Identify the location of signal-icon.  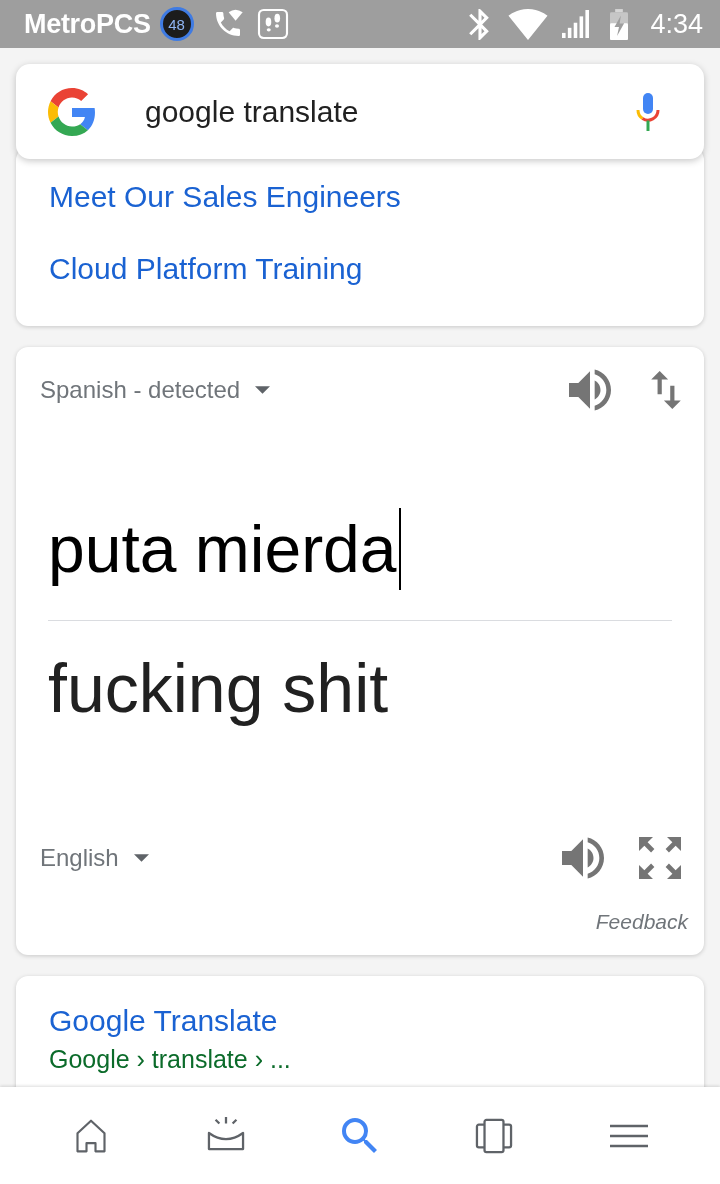
(576, 24).